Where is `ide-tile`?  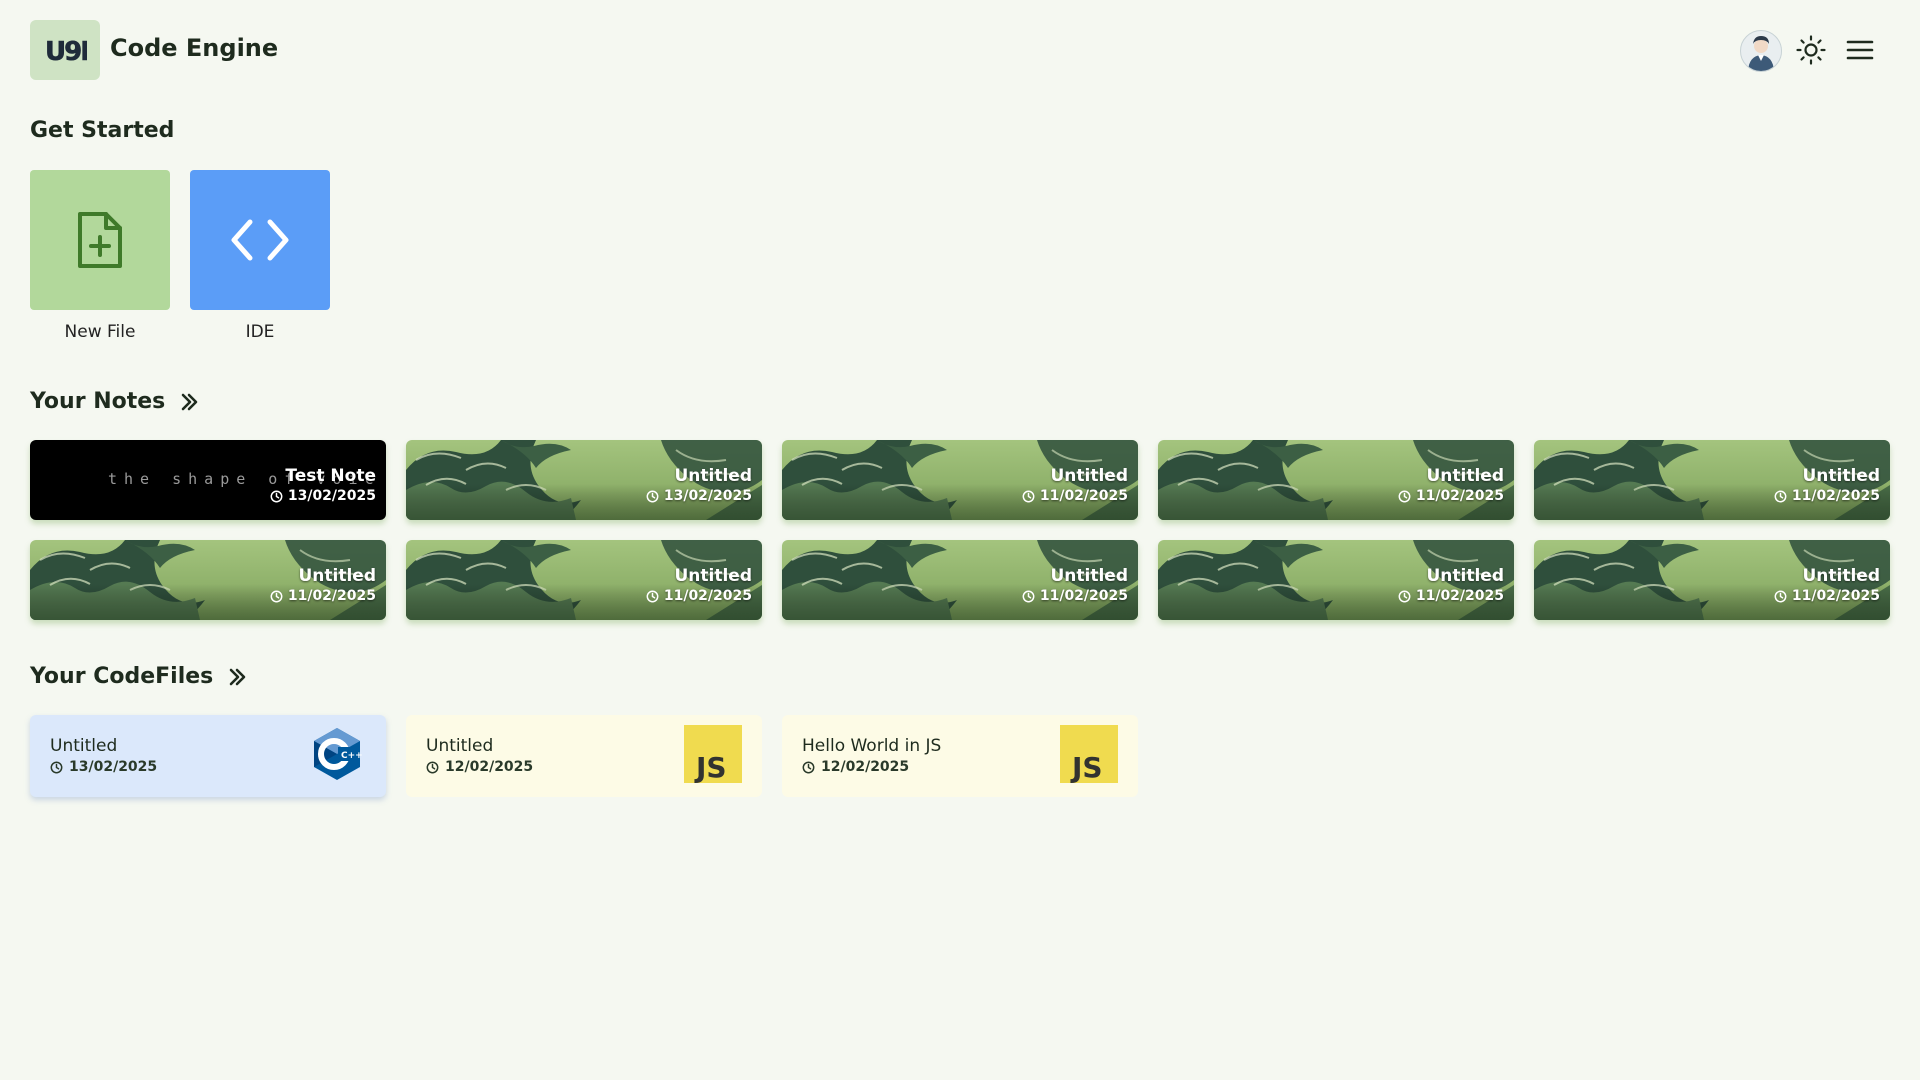 ide-tile is located at coordinates (260, 240).